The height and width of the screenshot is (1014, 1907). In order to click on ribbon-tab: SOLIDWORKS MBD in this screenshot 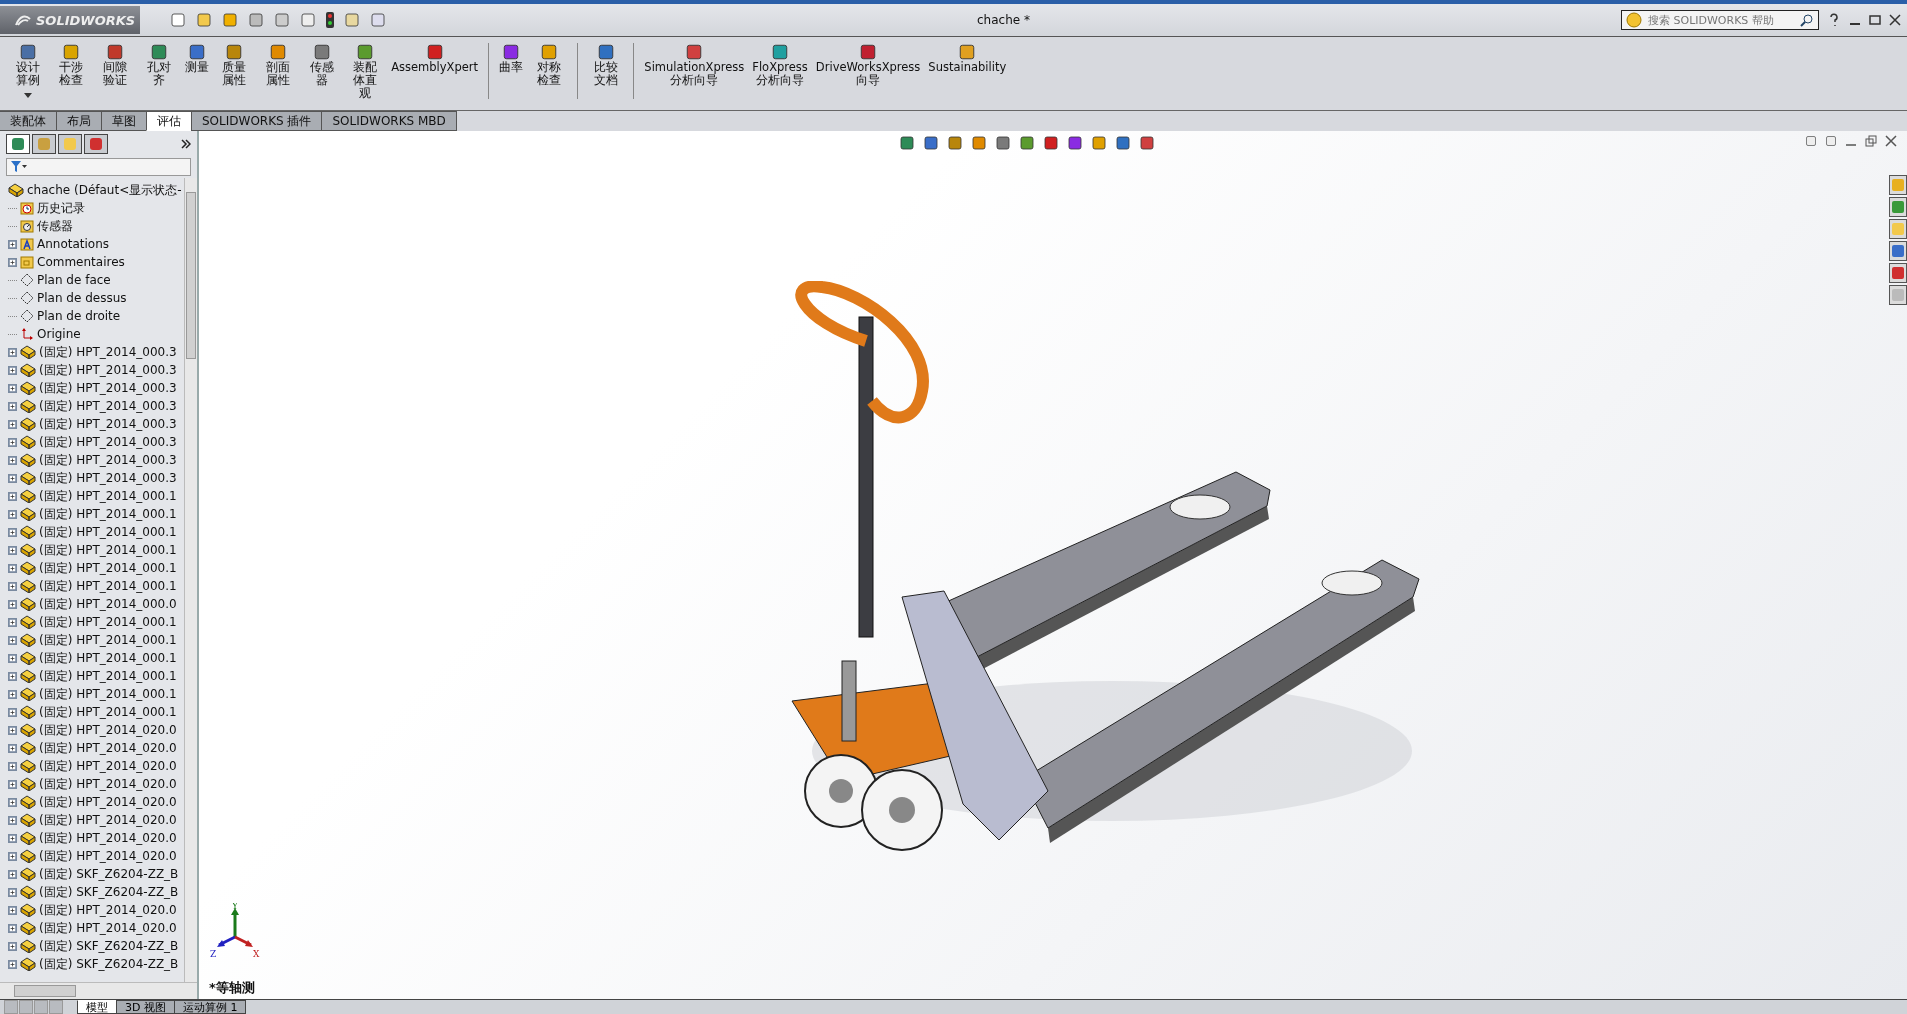, I will do `click(389, 121)`.